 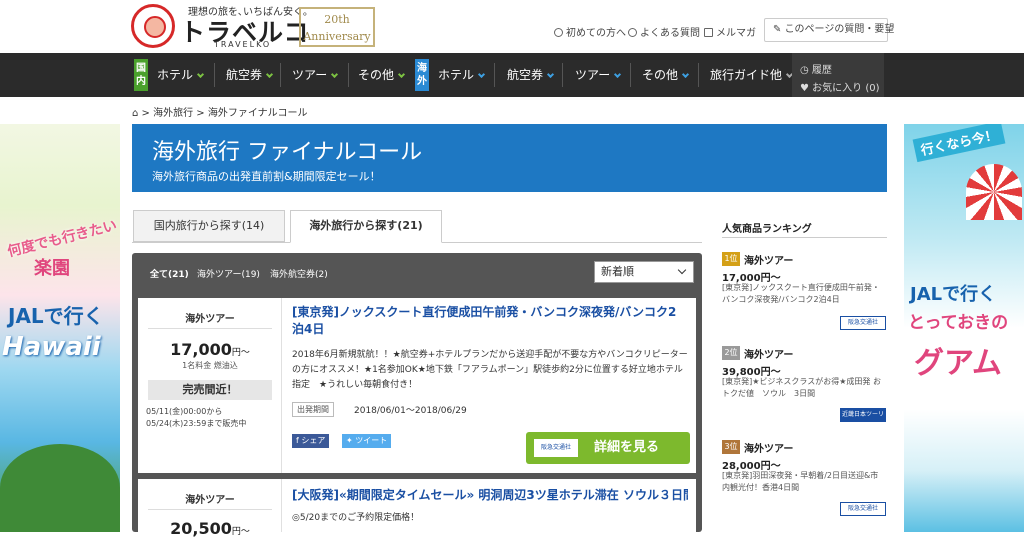 I want to click on agency-logo: 近畿日本ツーリスト, so click(x=863, y=419).